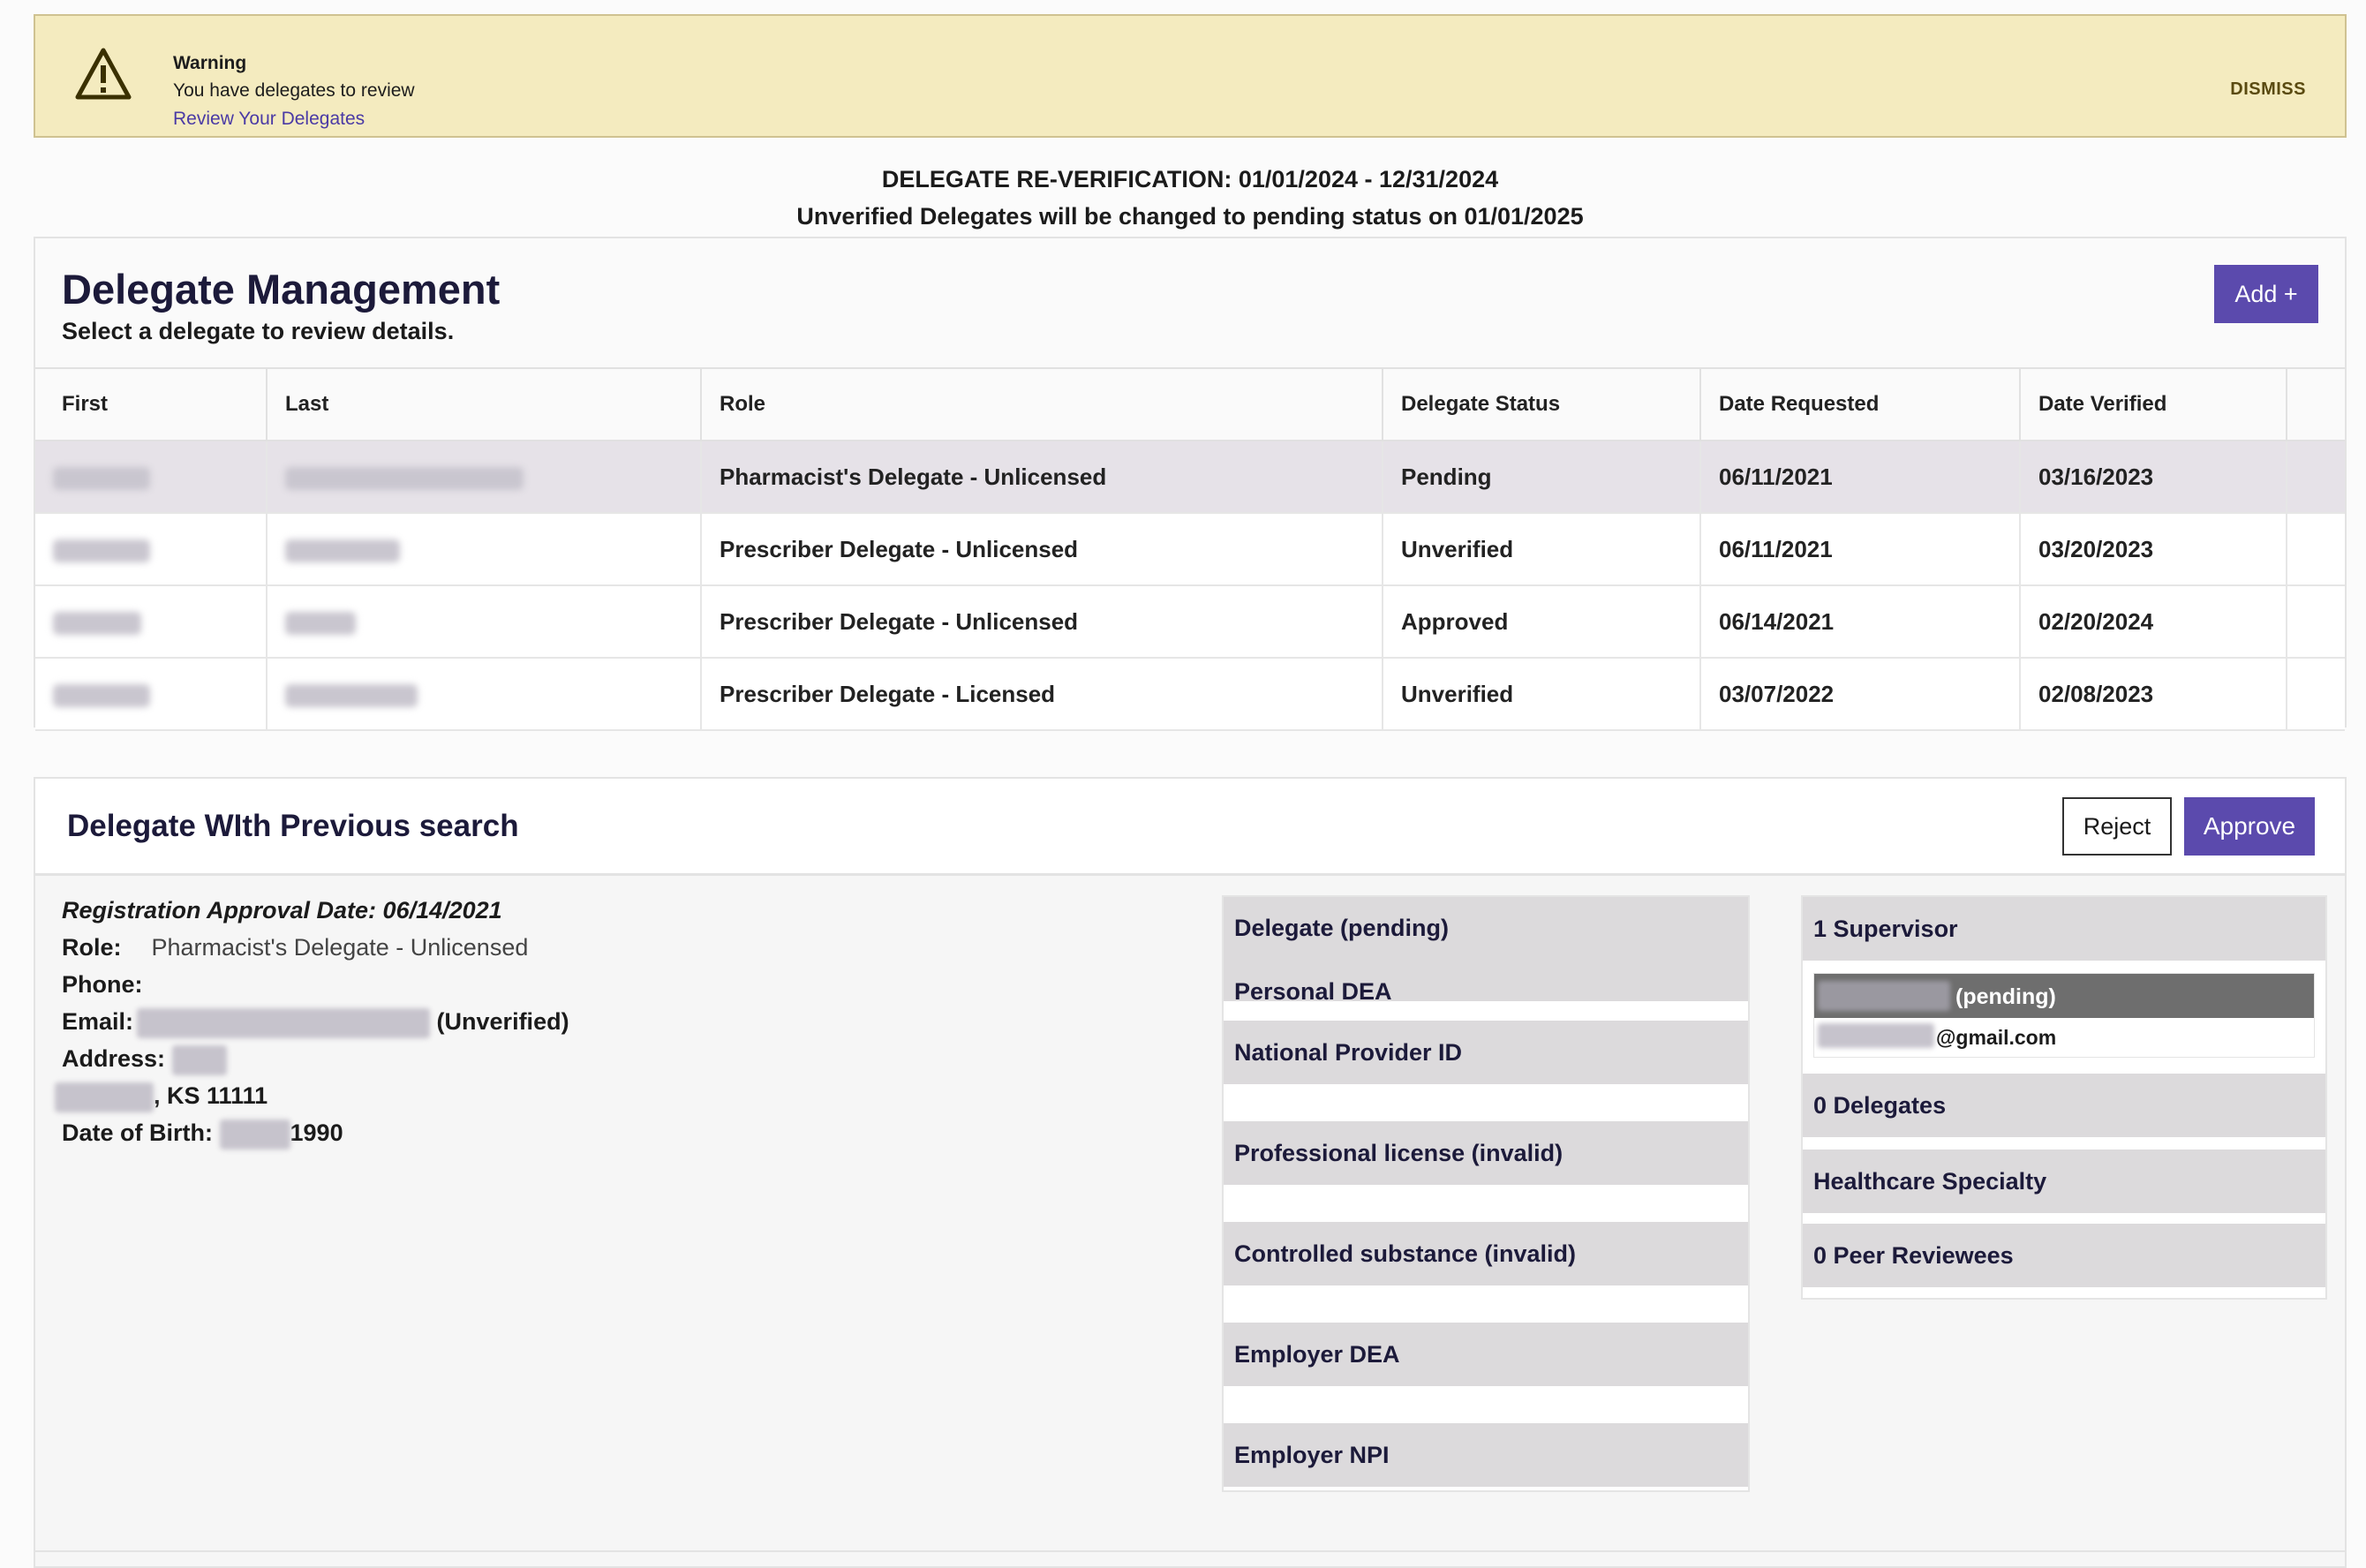 Image resolution: width=2366 pixels, height=1568 pixels. What do you see at coordinates (1542, 622) in the screenshot?
I see `status-cell: Approved` at bounding box center [1542, 622].